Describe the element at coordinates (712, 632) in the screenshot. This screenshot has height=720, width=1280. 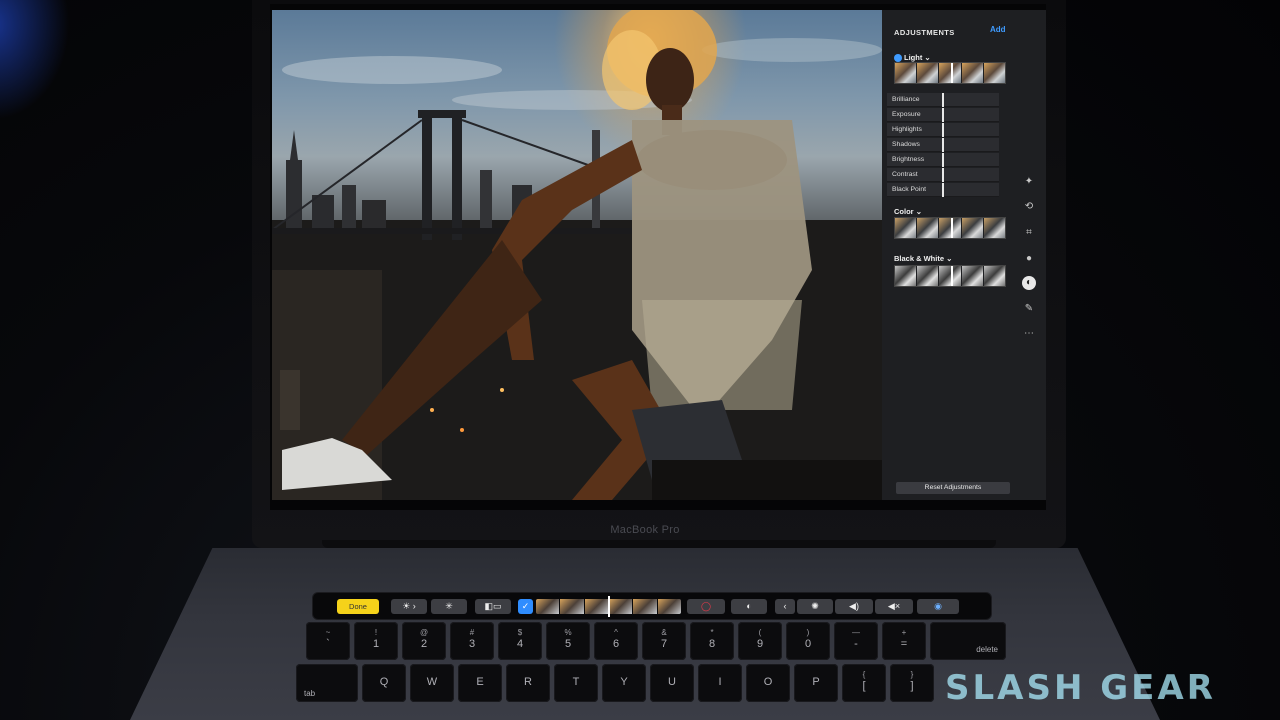
I see `key-top-char: *` at that location.